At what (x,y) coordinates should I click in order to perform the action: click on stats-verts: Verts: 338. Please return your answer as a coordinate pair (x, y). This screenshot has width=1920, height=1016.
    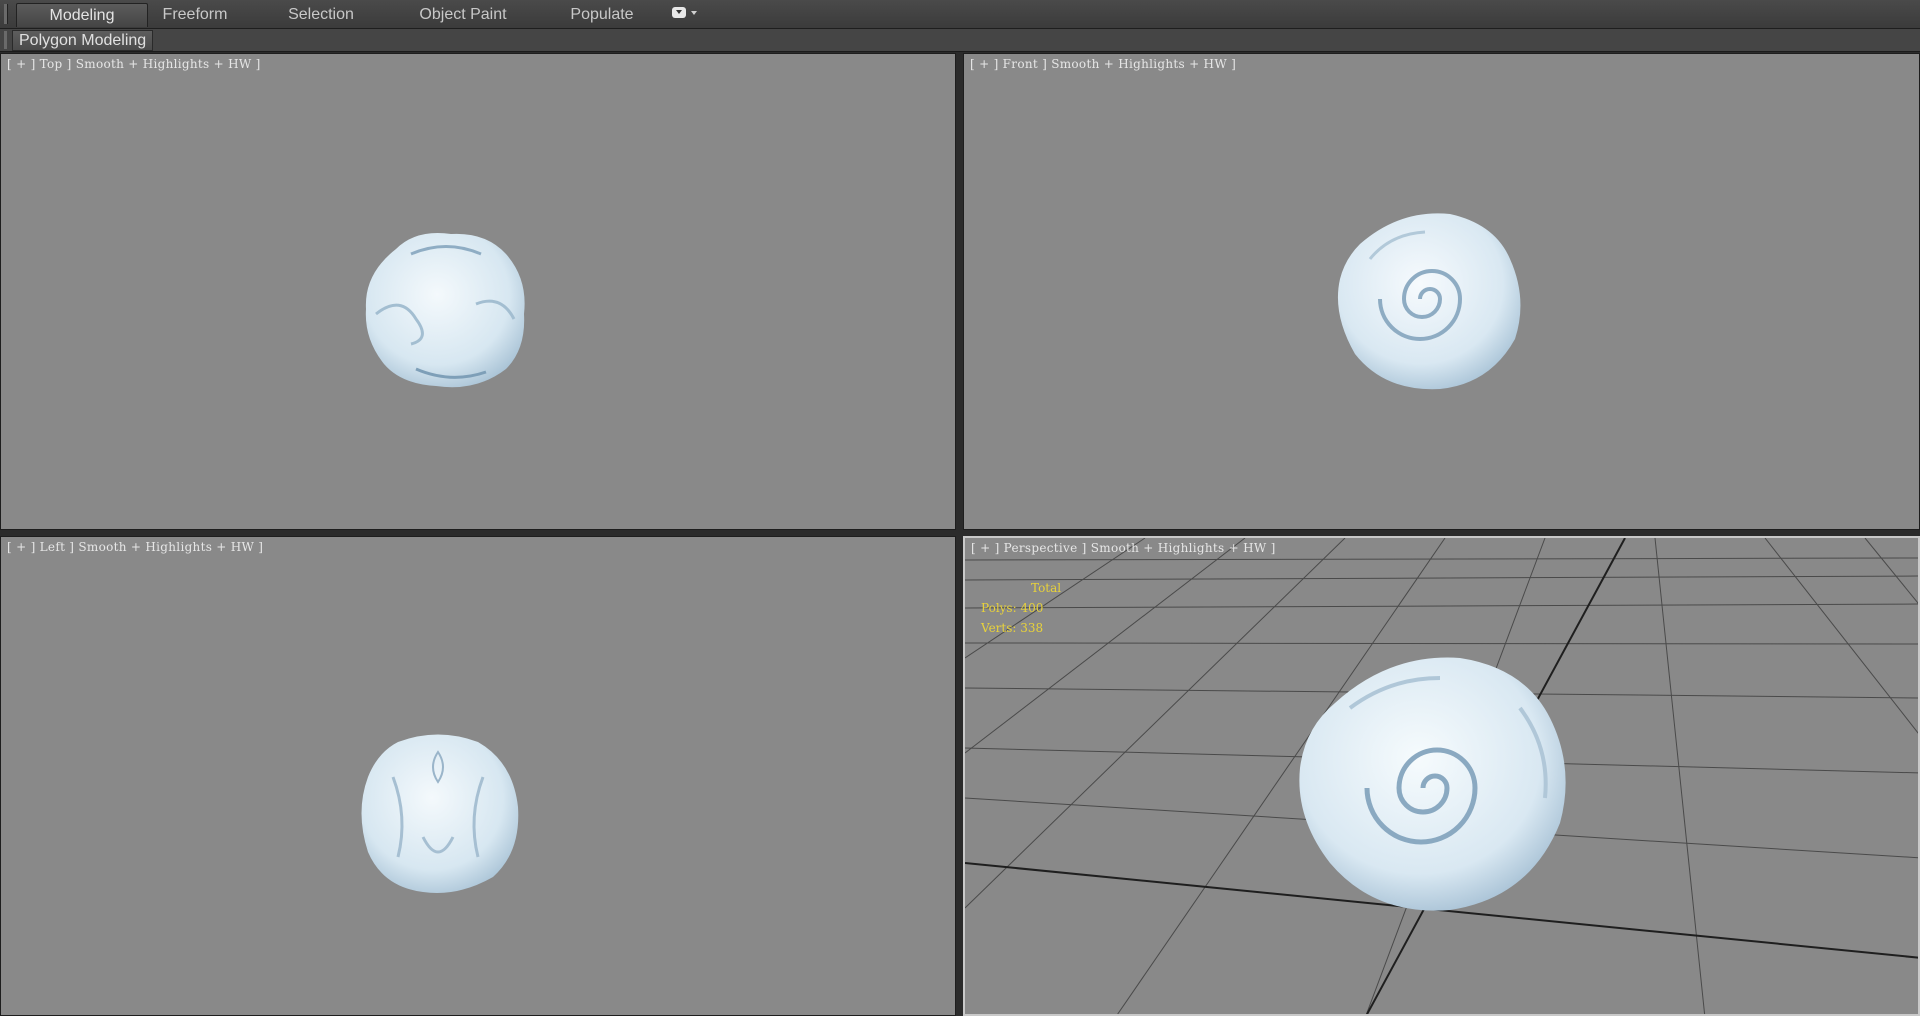
    Looking at the image, I should click on (1012, 628).